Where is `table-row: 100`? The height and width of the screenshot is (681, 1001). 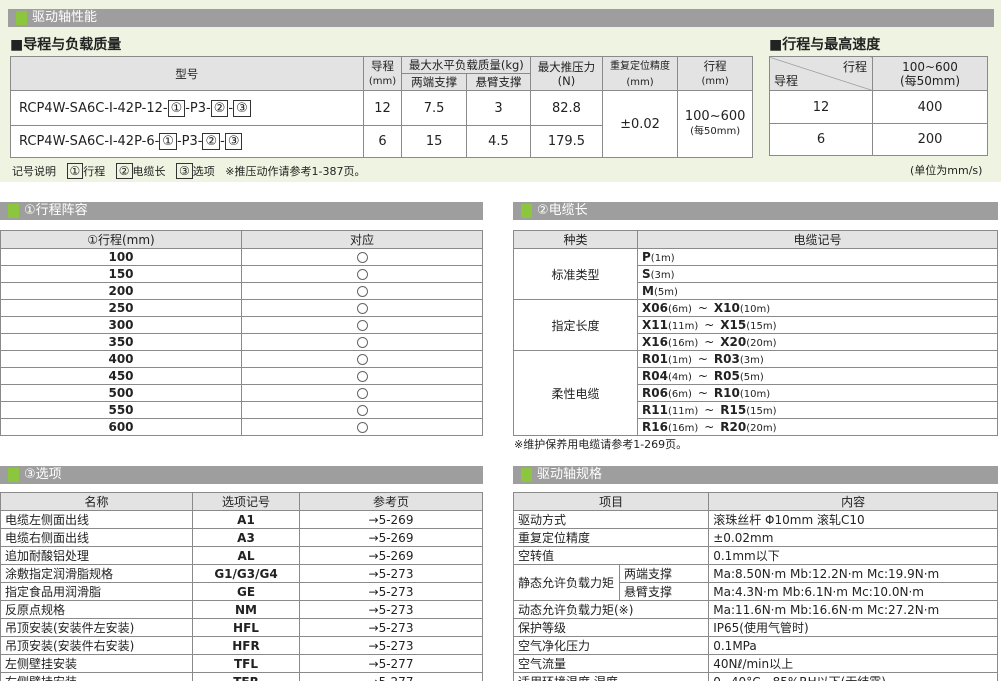
table-row: 100 is located at coordinates (241, 257).